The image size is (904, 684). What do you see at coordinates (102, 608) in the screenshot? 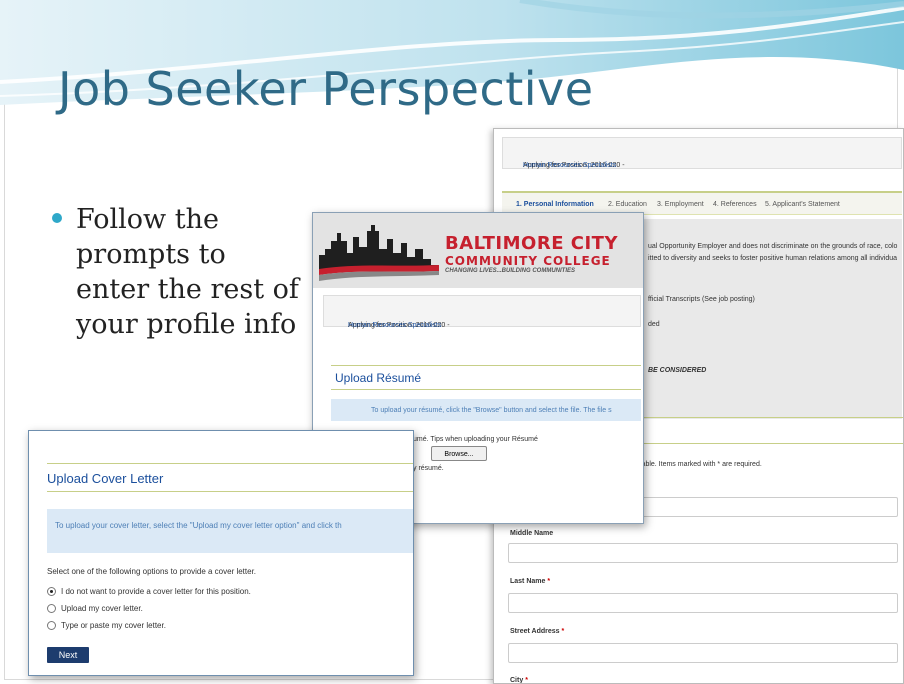
I see `option-label: Upload my cover letter.` at bounding box center [102, 608].